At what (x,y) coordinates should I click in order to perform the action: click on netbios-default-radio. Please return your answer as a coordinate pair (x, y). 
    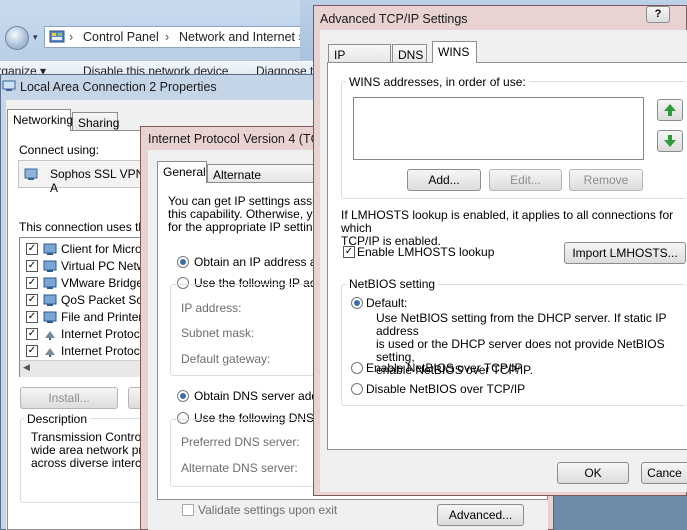
    Looking at the image, I should click on (357, 303).